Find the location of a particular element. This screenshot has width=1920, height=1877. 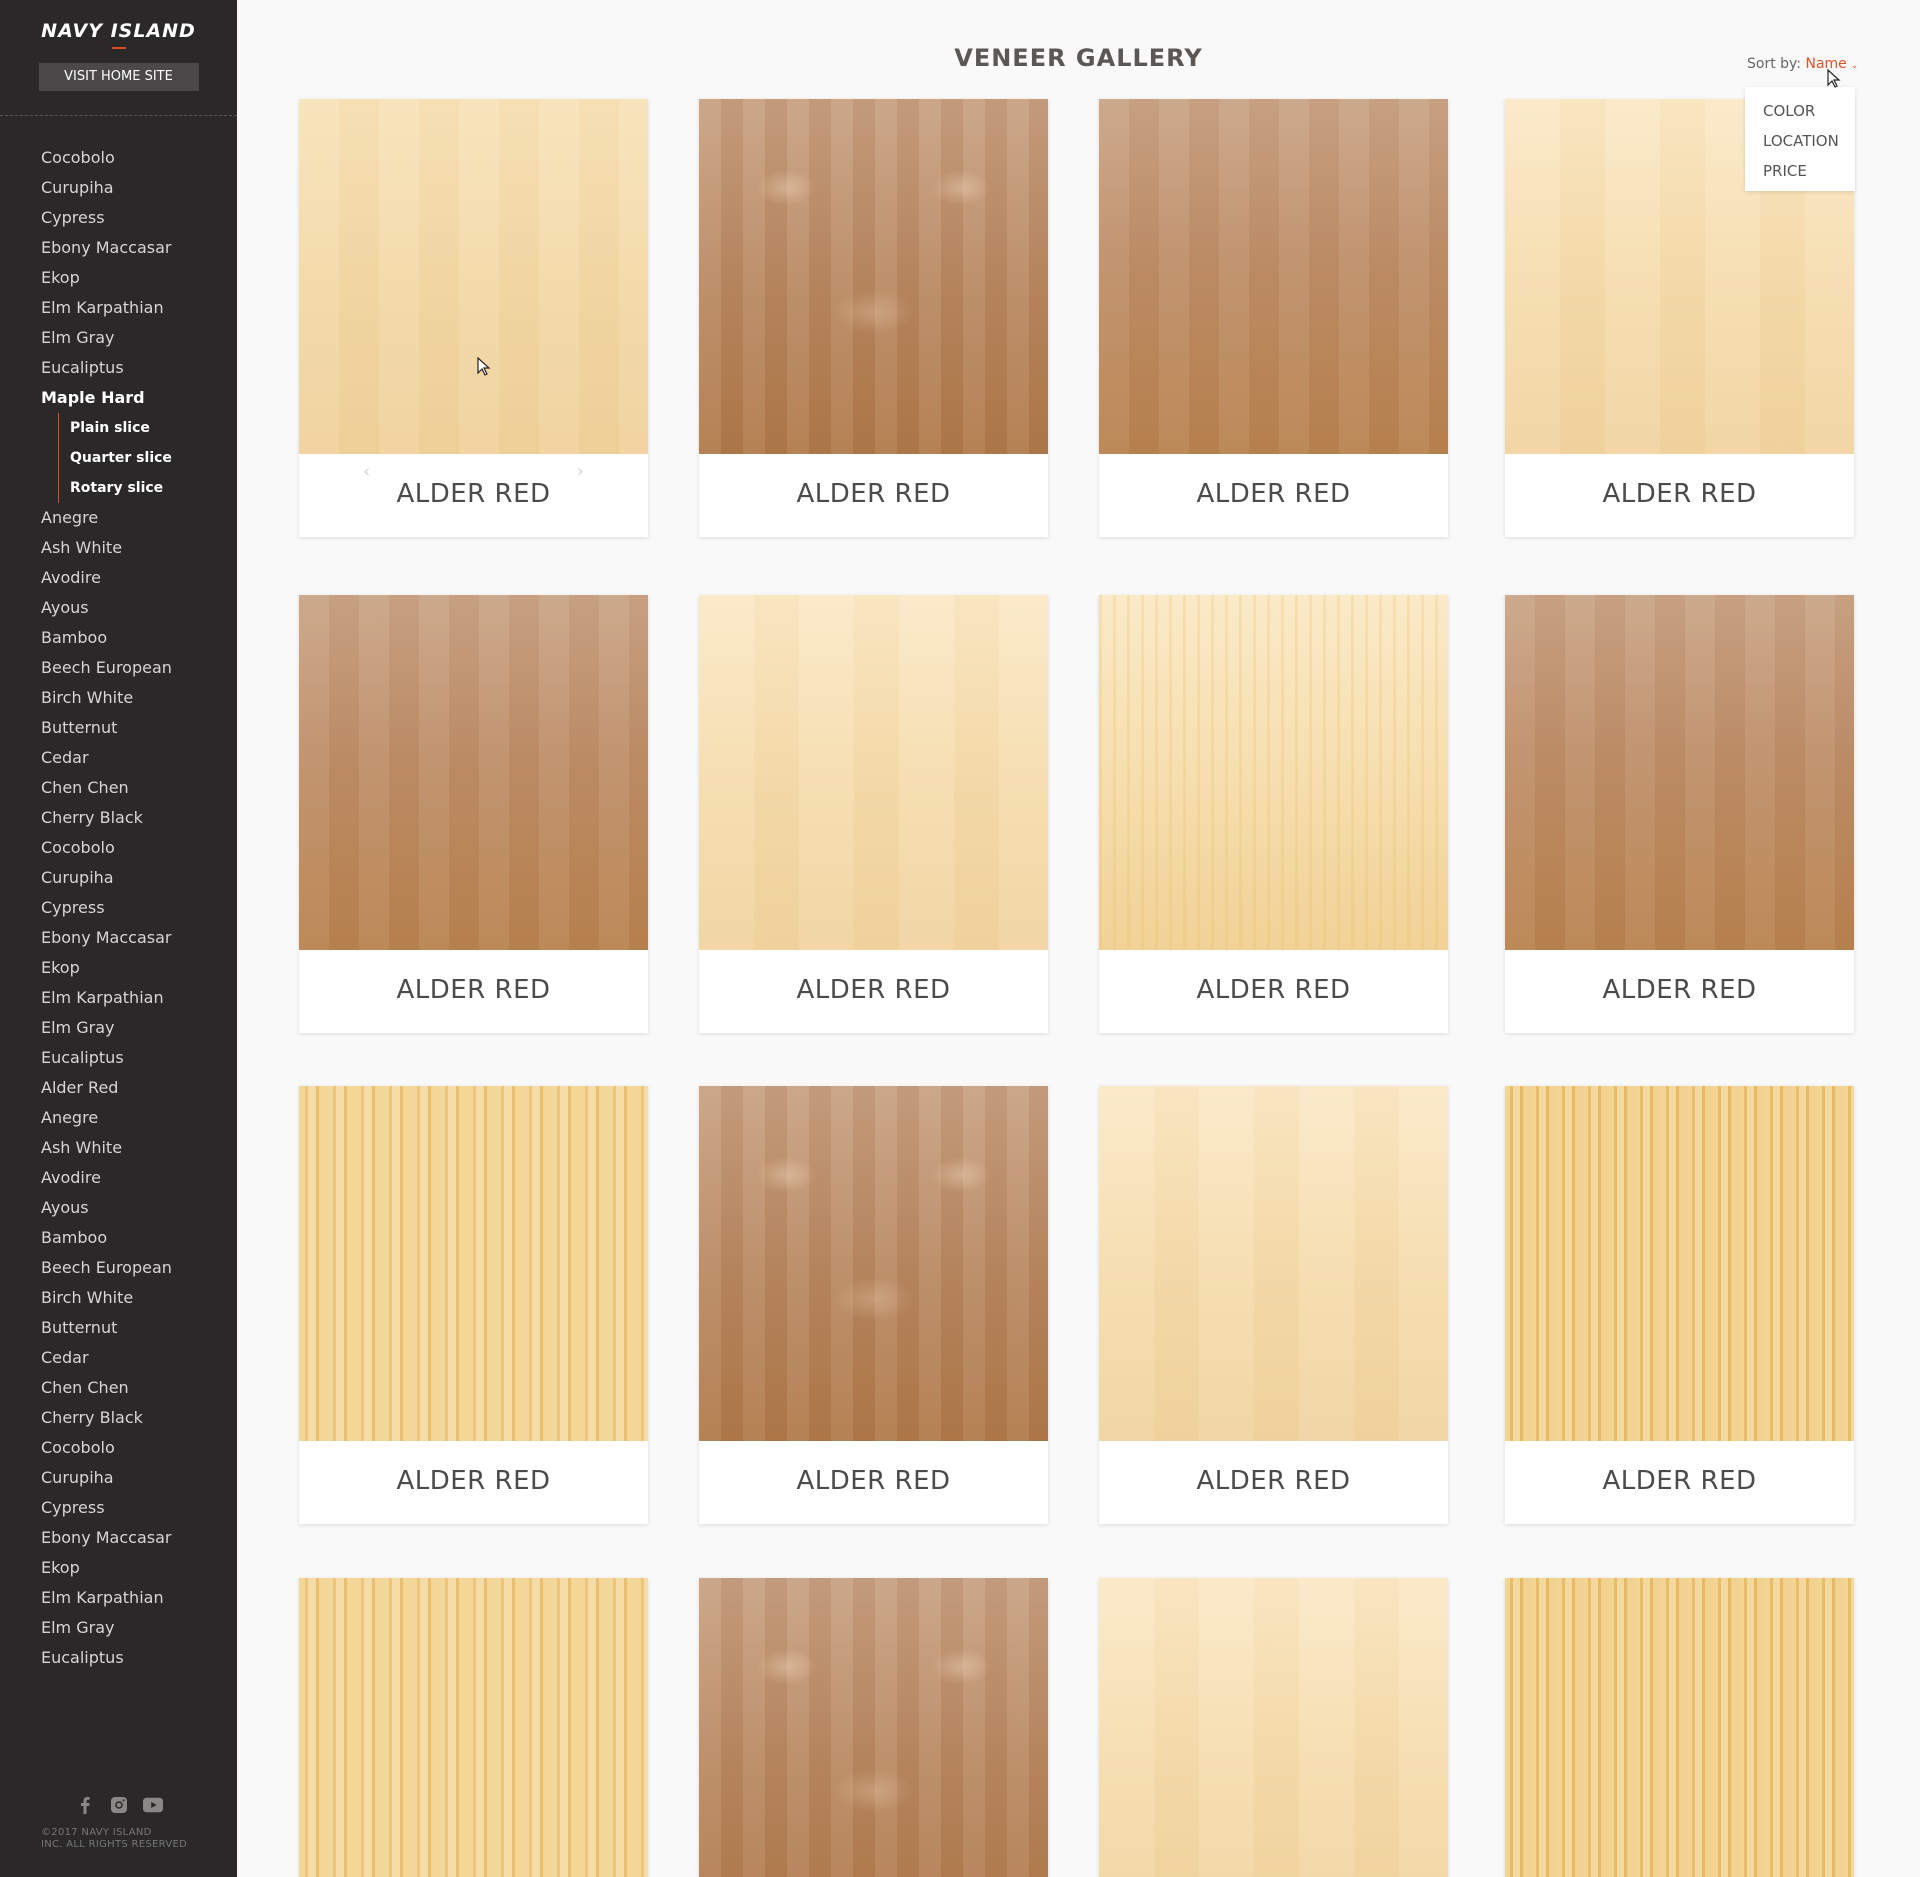

veneer-card: ‹ › ALDER RED is located at coordinates (473, 318).